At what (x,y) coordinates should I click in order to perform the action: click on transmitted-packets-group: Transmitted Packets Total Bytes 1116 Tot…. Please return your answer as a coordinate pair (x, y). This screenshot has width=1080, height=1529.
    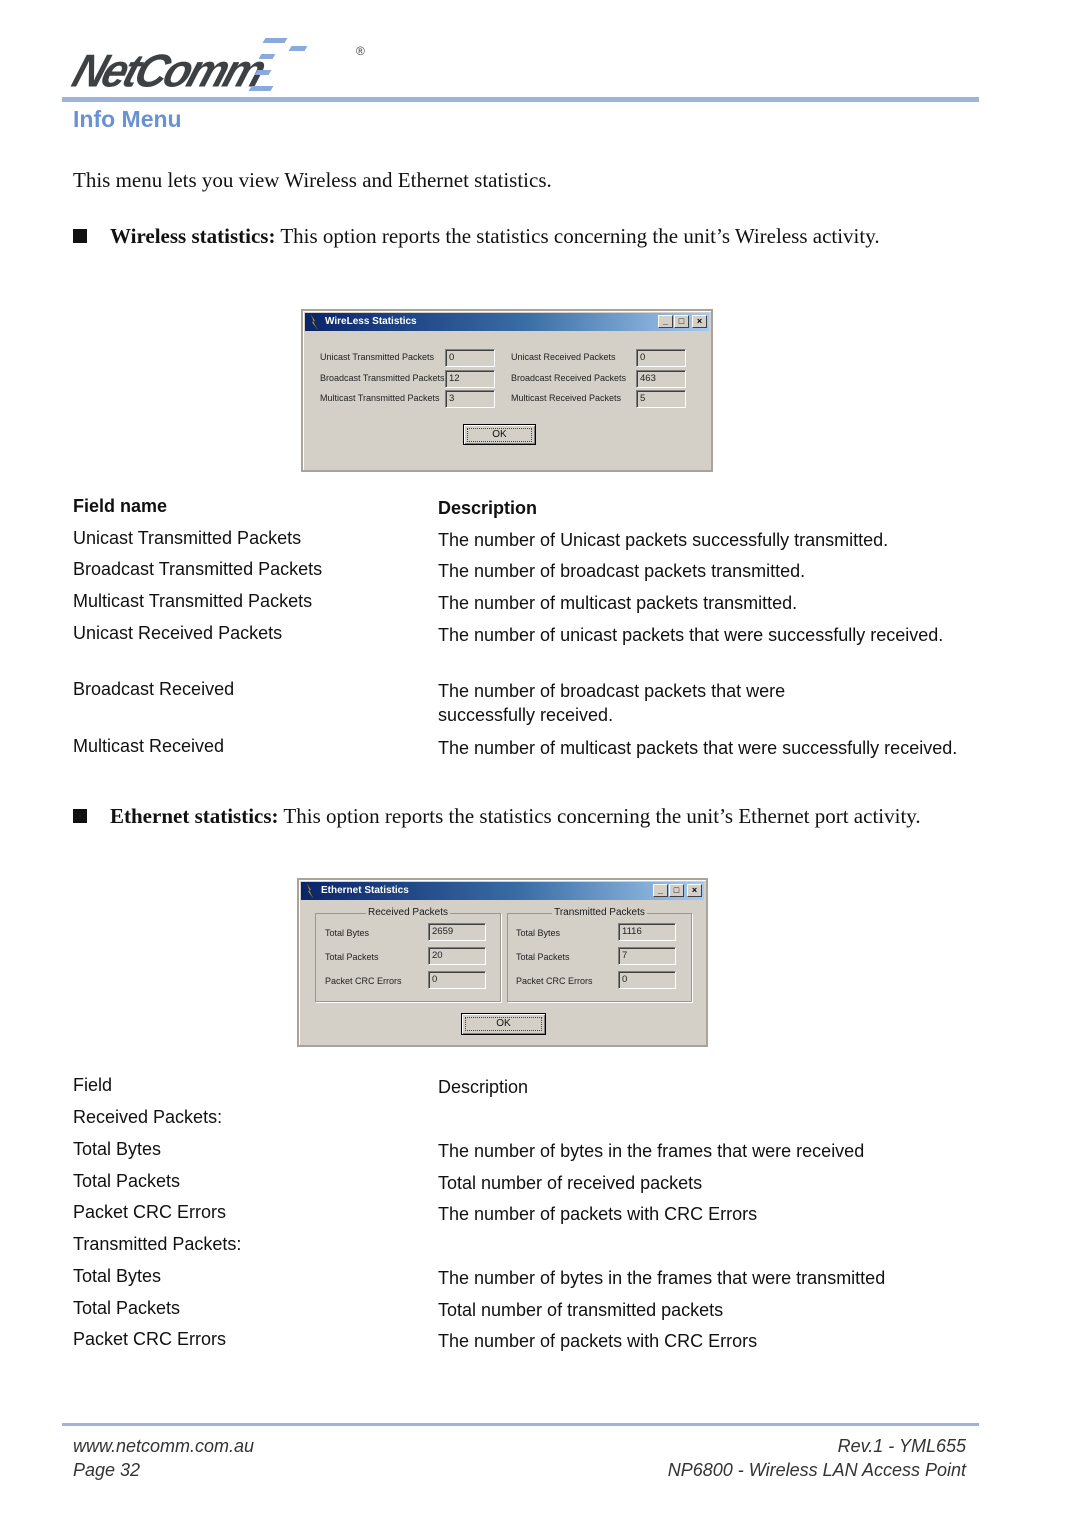
    Looking at the image, I should click on (599, 954).